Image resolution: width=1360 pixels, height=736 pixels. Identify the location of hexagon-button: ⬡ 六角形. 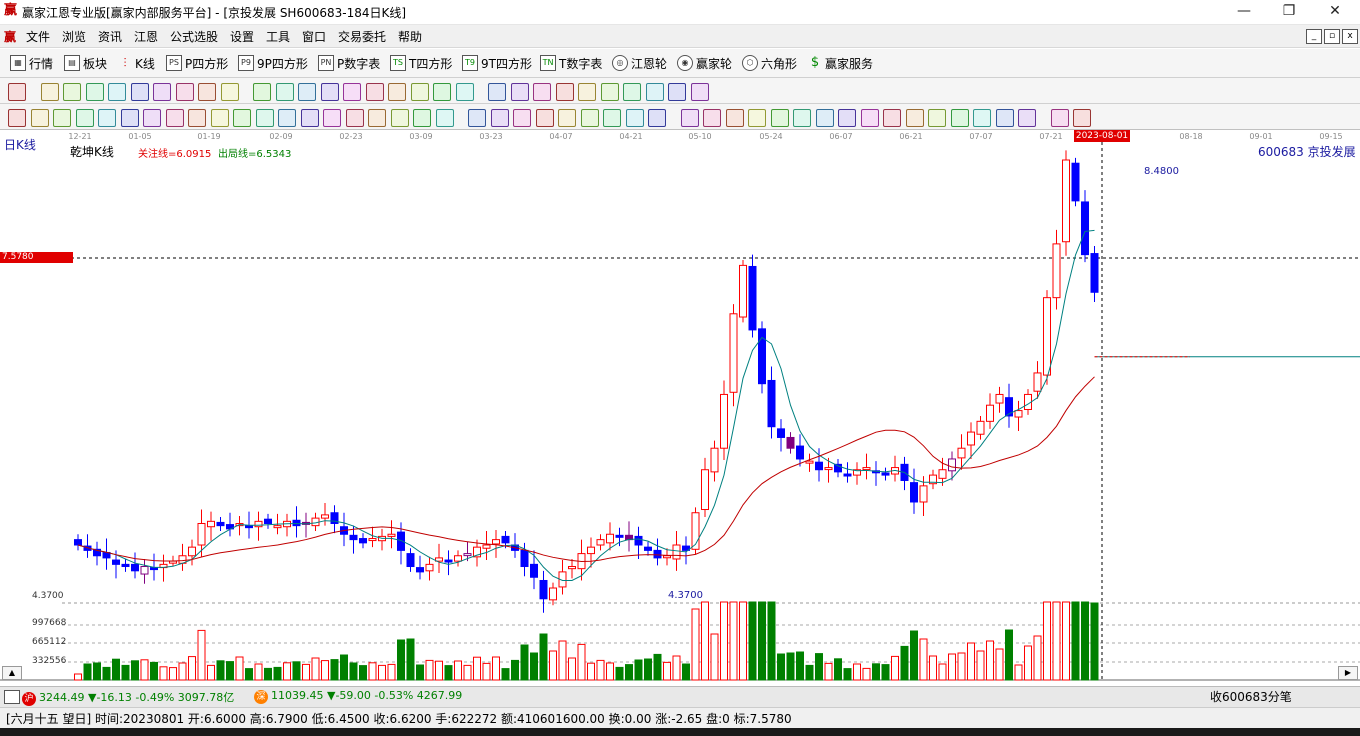
(769, 63).